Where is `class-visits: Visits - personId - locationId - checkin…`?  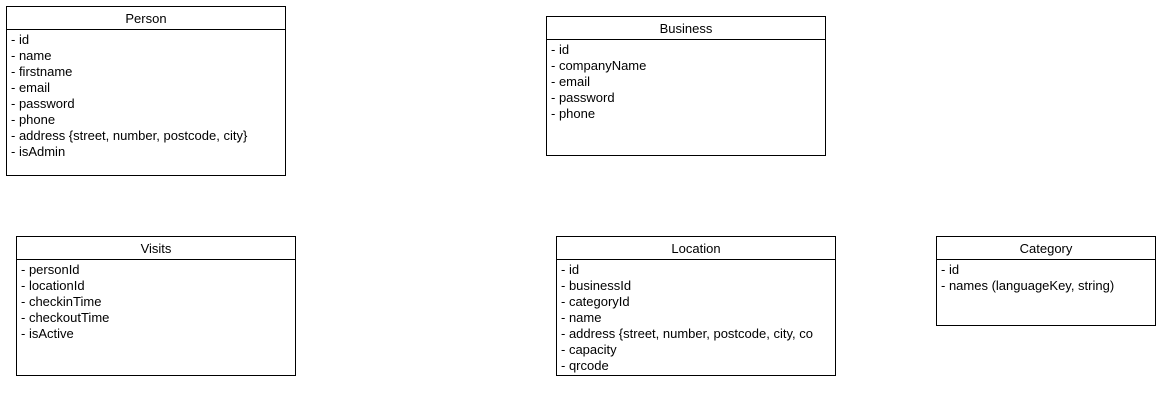
class-visits: Visits - personId - locationId - checkin… is located at coordinates (156, 306).